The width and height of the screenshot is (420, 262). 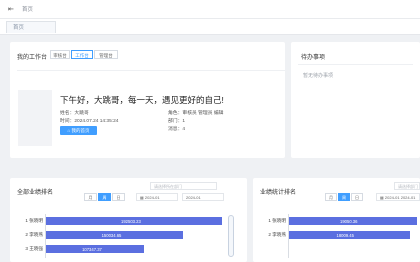 What do you see at coordinates (193, 197) in the screenshot?
I see `date-end-text: 2024-01` at bounding box center [193, 197].